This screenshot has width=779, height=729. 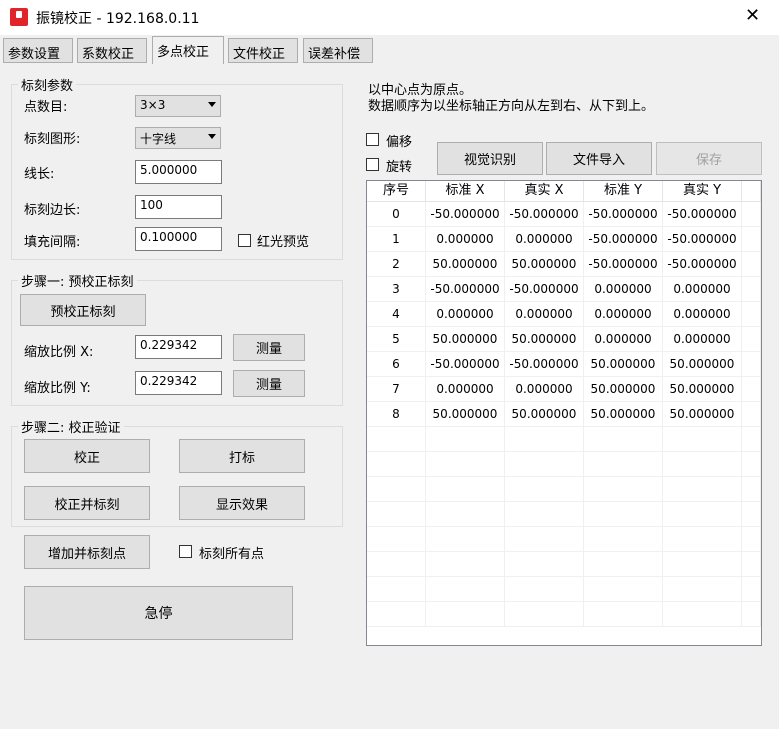 What do you see at coordinates (178, 347) in the screenshot?
I see `scale-x-input: 0.229342` at bounding box center [178, 347].